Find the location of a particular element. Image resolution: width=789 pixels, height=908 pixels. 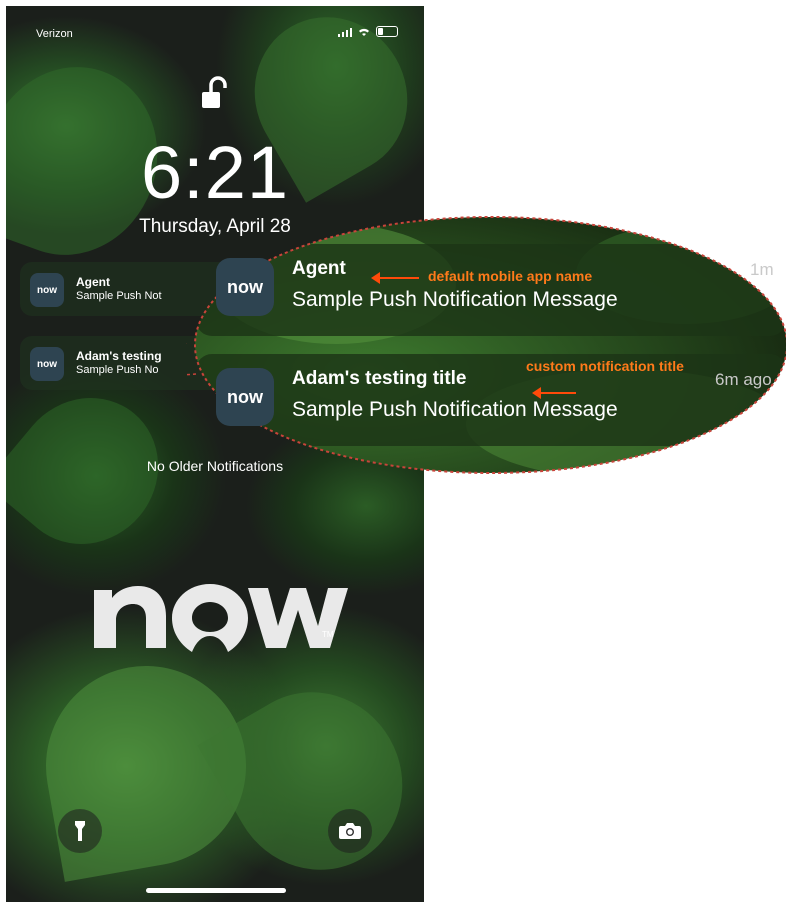

leaf-decoration is located at coordinates (310, 781).